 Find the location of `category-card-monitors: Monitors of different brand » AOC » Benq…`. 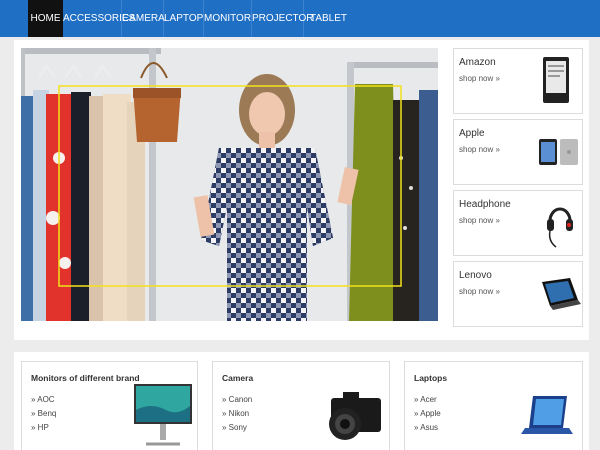

category-card-monitors: Monitors of different brand » AOC » Benq… is located at coordinates (109, 405).